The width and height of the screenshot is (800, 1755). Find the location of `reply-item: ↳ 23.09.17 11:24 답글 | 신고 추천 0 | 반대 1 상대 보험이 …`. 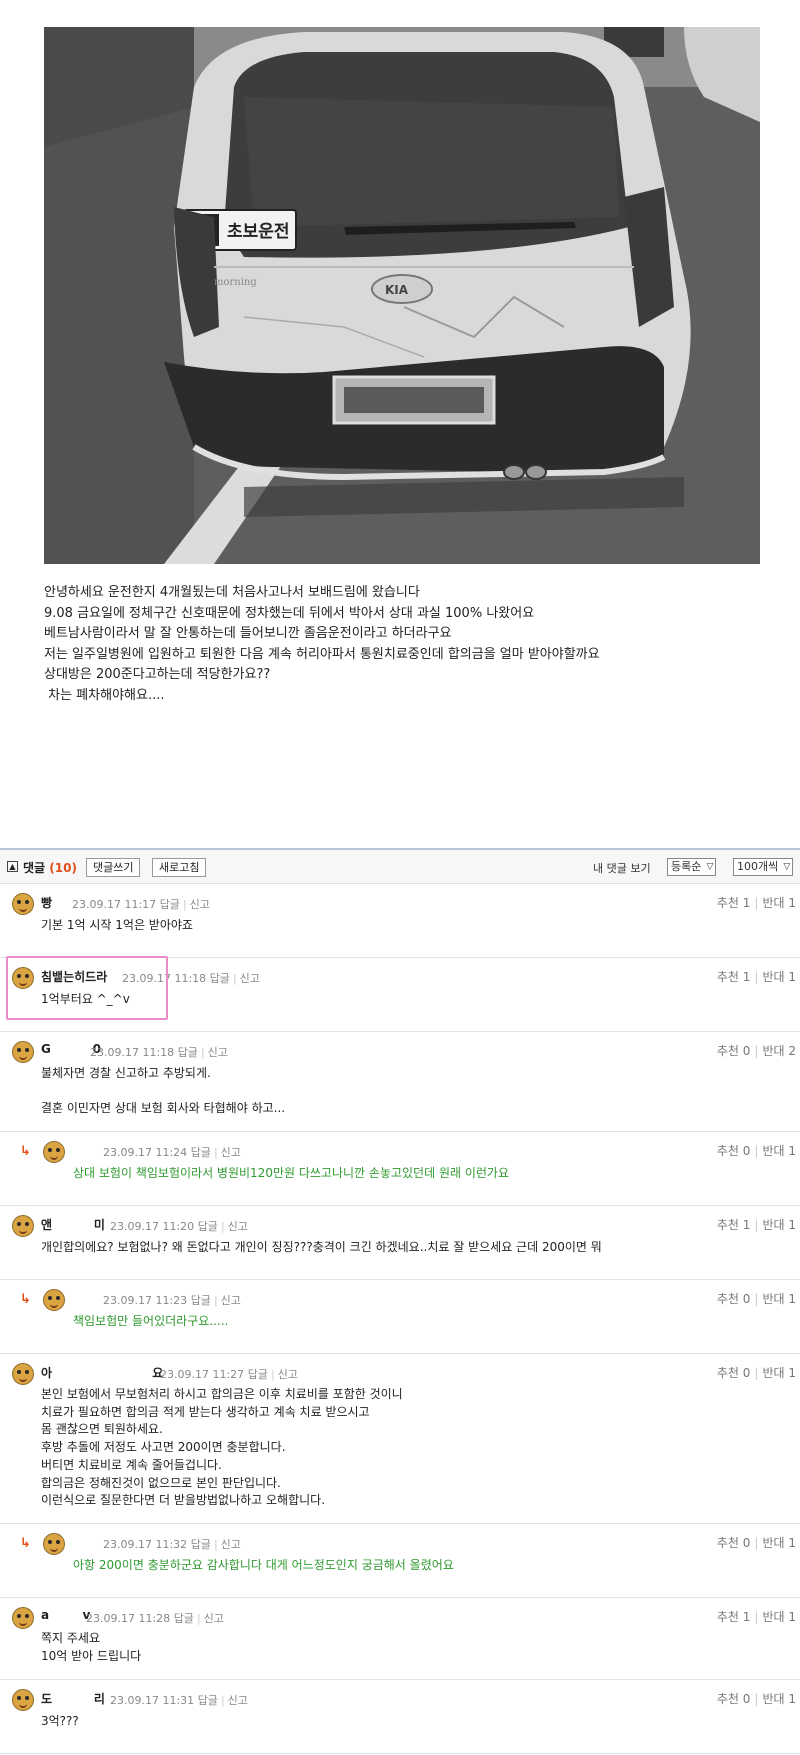

reply-item: ↳ 23.09.17 11:24 답글 | 신고 추천 0 | 반대 1 상대 보험이 … is located at coordinates (400, 1169).